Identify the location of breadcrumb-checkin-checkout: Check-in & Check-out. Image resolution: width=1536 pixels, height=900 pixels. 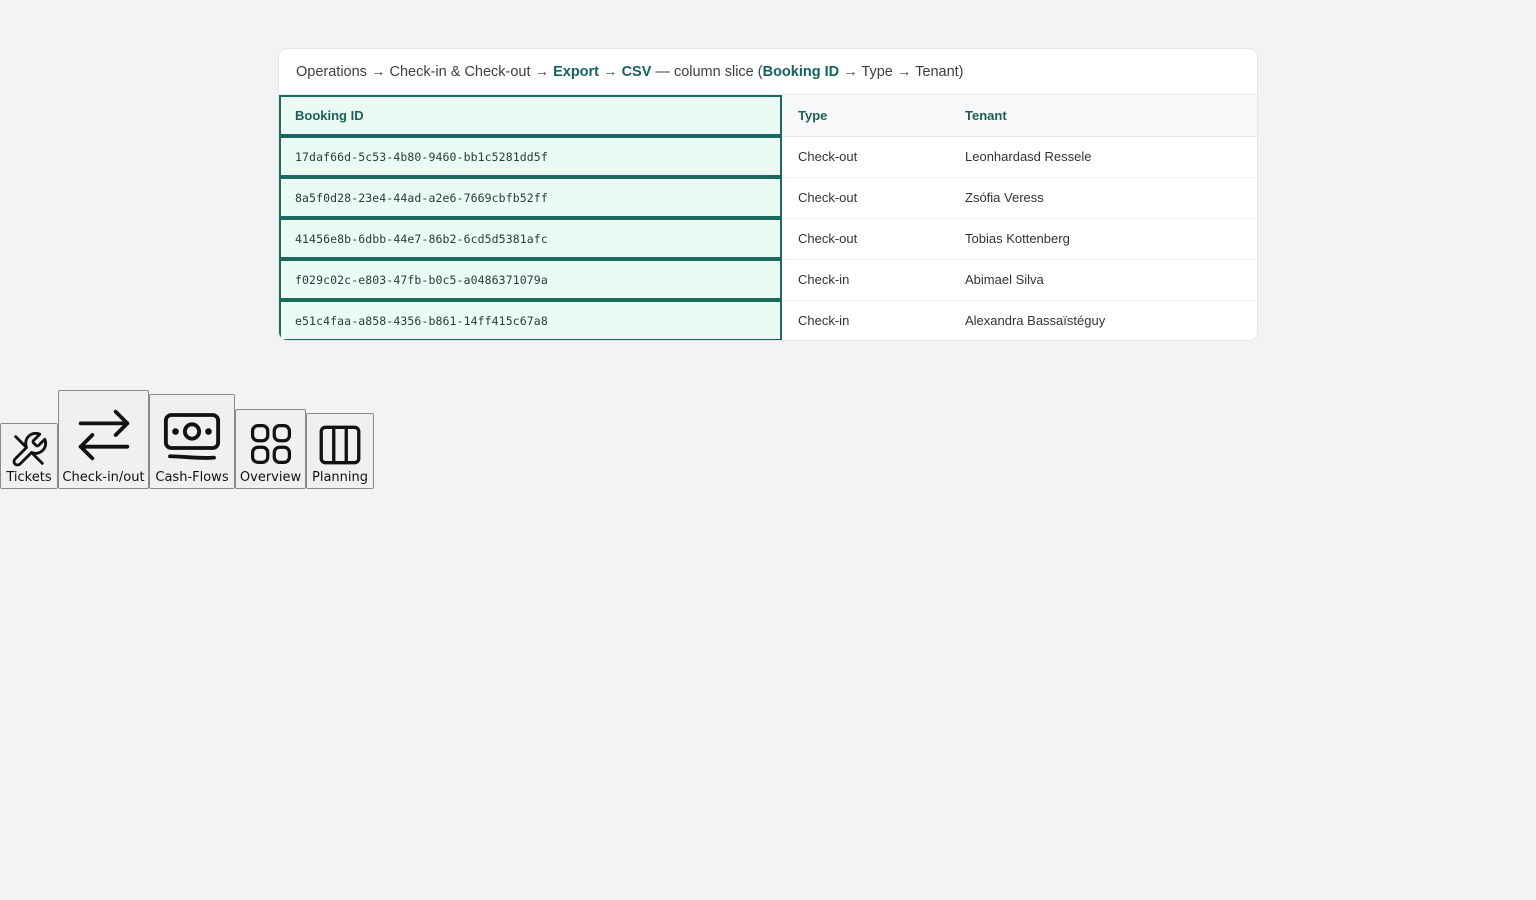
(460, 72).